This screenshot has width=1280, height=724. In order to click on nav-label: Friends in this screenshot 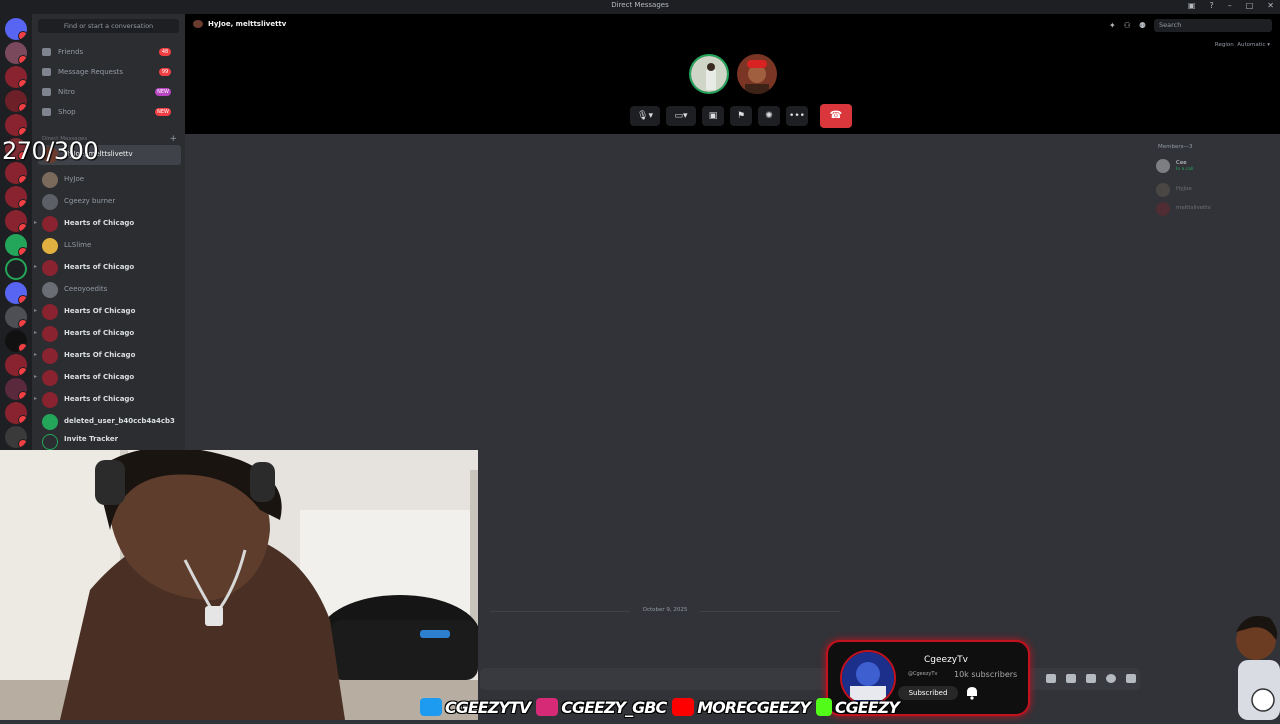, I will do `click(71, 52)`.